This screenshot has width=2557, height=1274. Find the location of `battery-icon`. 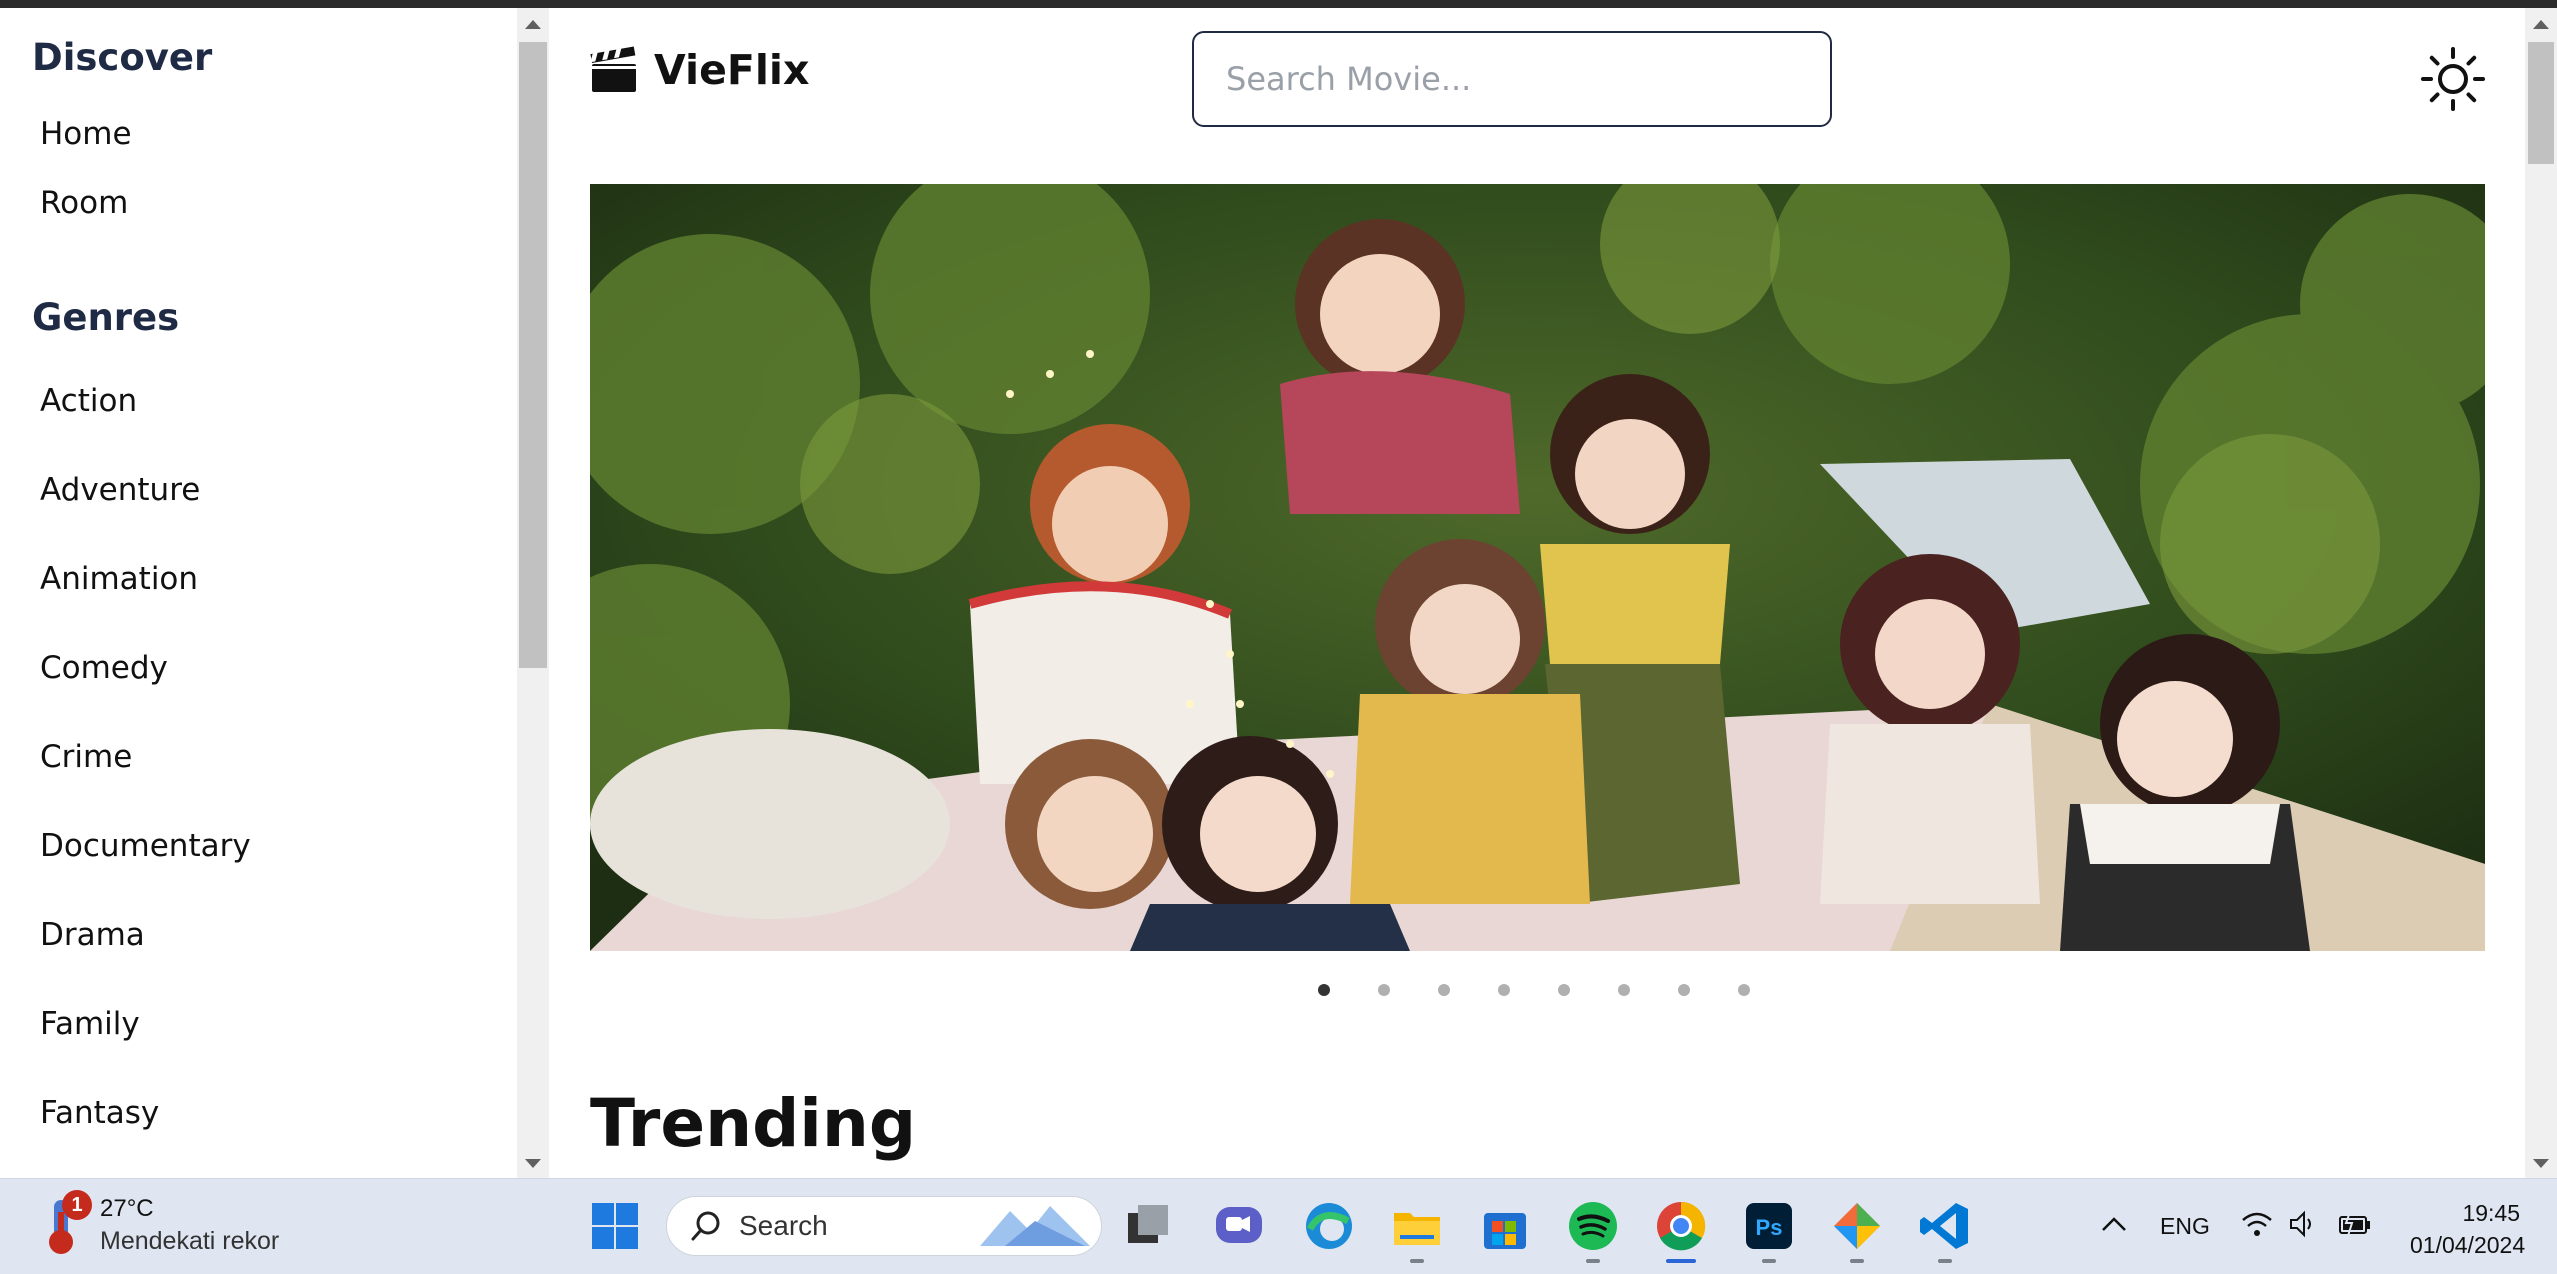

battery-icon is located at coordinates (2354, 1224).